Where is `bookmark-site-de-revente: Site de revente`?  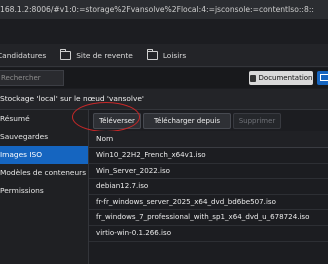
bookmark-site-de-revente: Site de revente is located at coordinates (96, 54).